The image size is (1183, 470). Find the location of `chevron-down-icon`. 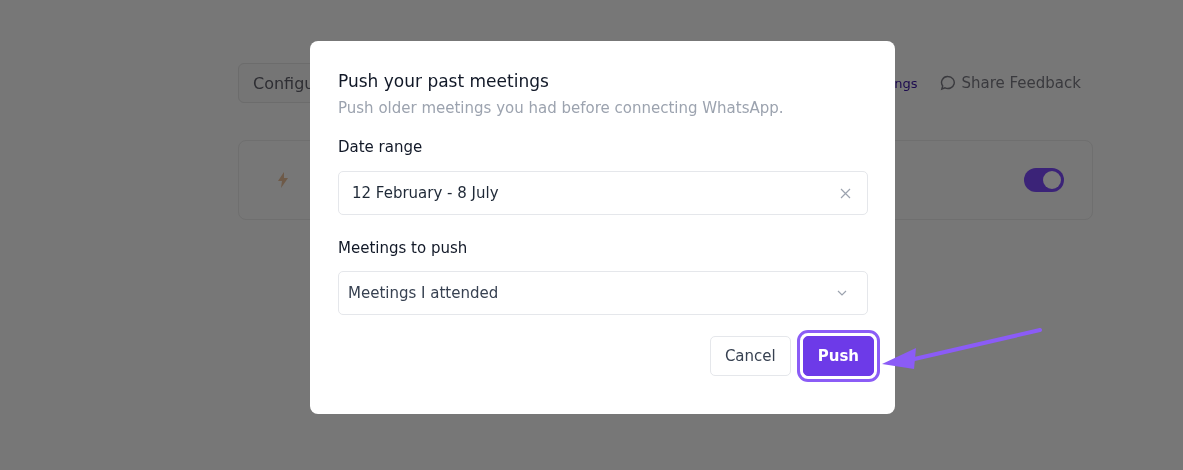

chevron-down-icon is located at coordinates (842, 293).